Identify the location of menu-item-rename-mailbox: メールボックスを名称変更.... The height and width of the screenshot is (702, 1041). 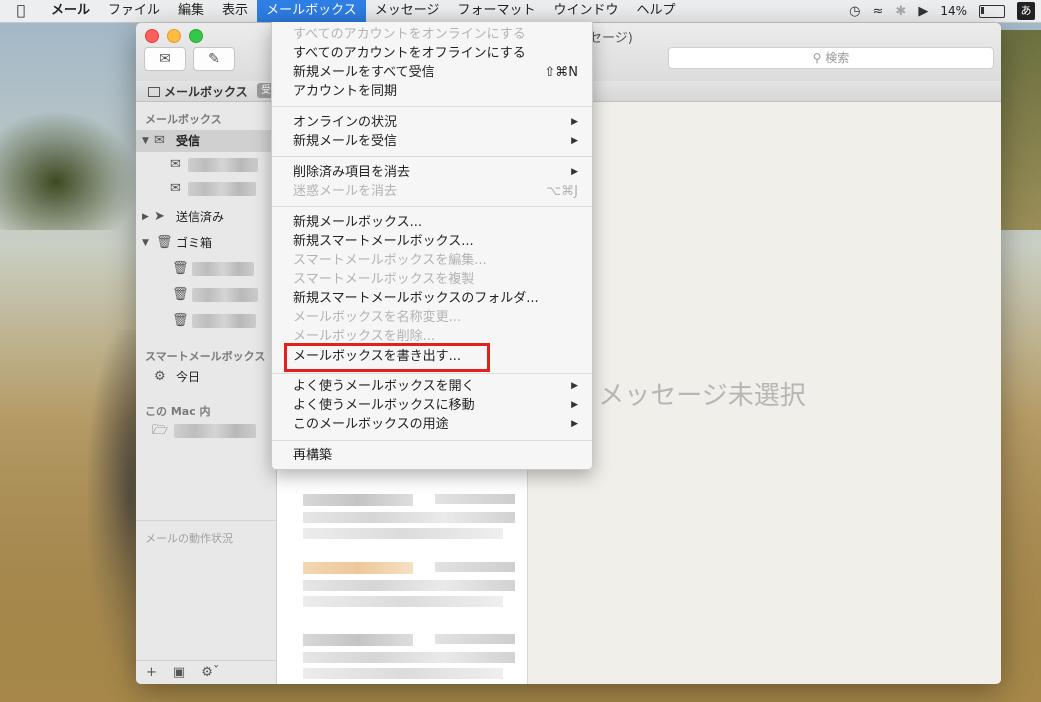
(432, 317).